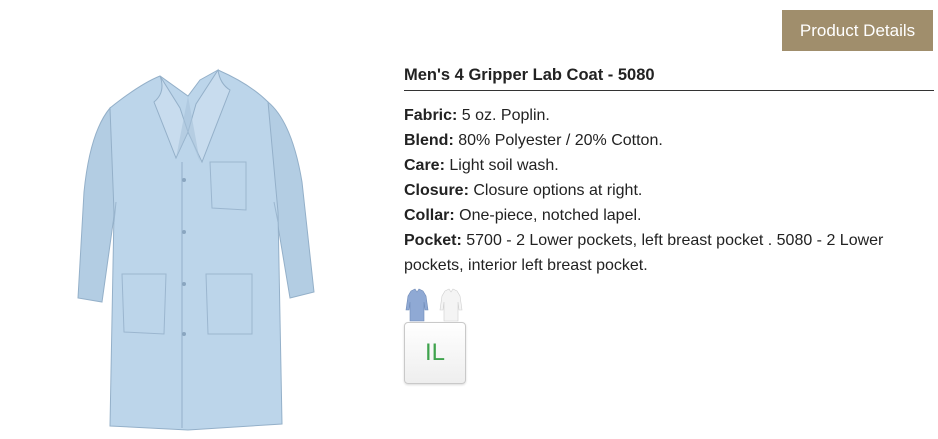 This screenshot has height=439, width=938. What do you see at coordinates (451, 305) in the screenshot?
I see `swatch-white-coat-icon` at bounding box center [451, 305].